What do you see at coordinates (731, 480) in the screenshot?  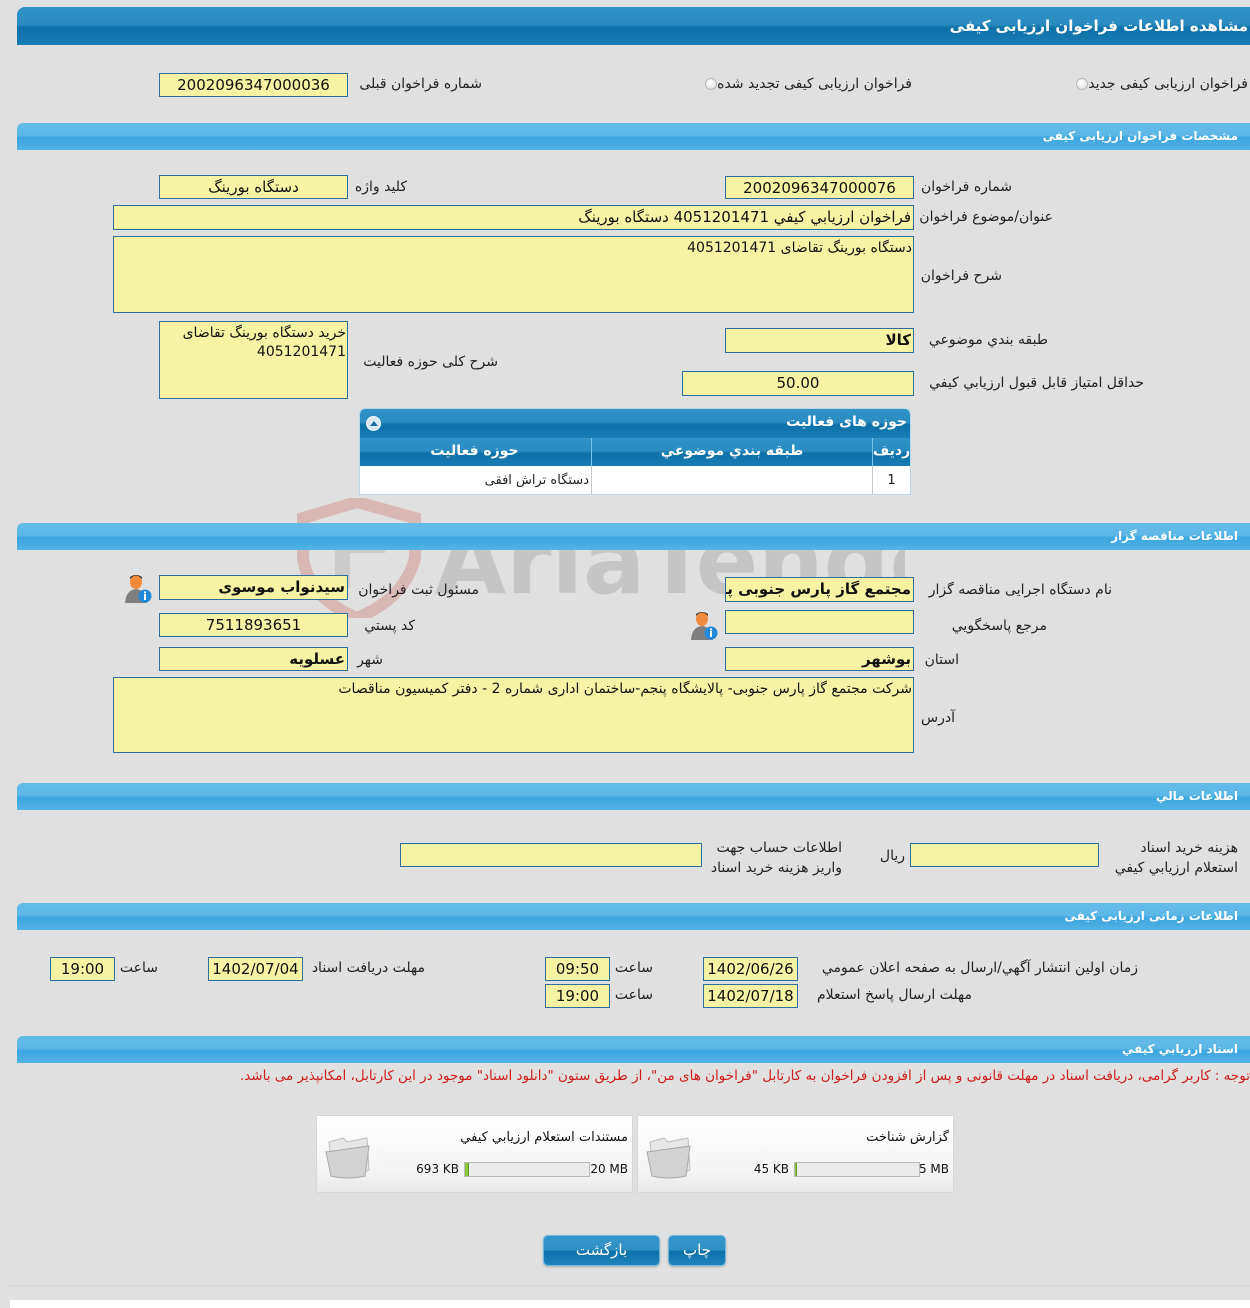 I see `cell-category` at bounding box center [731, 480].